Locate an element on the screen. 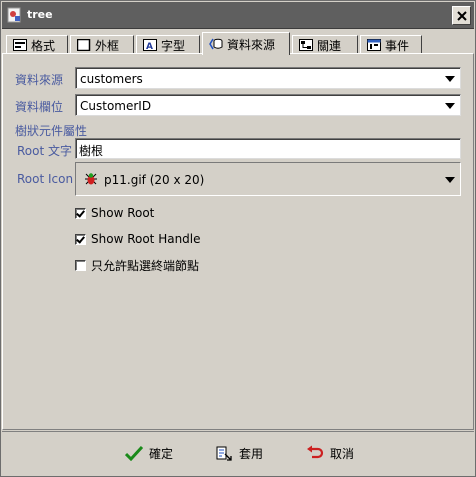 The width and height of the screenshot is (476, 477). show-root-checkbox: Show Root is located at coordinates (114, 213).